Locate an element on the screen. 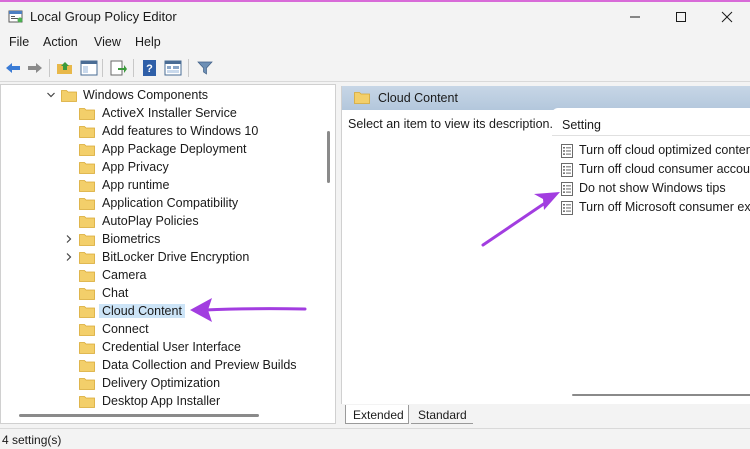 The height and width of the screenshot is (449, 750). maximize-button is located at coordinates (681, 17).